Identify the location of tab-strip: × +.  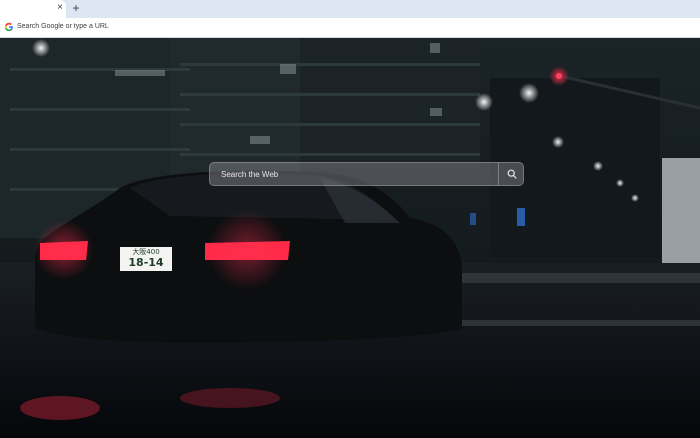
(350, 9).